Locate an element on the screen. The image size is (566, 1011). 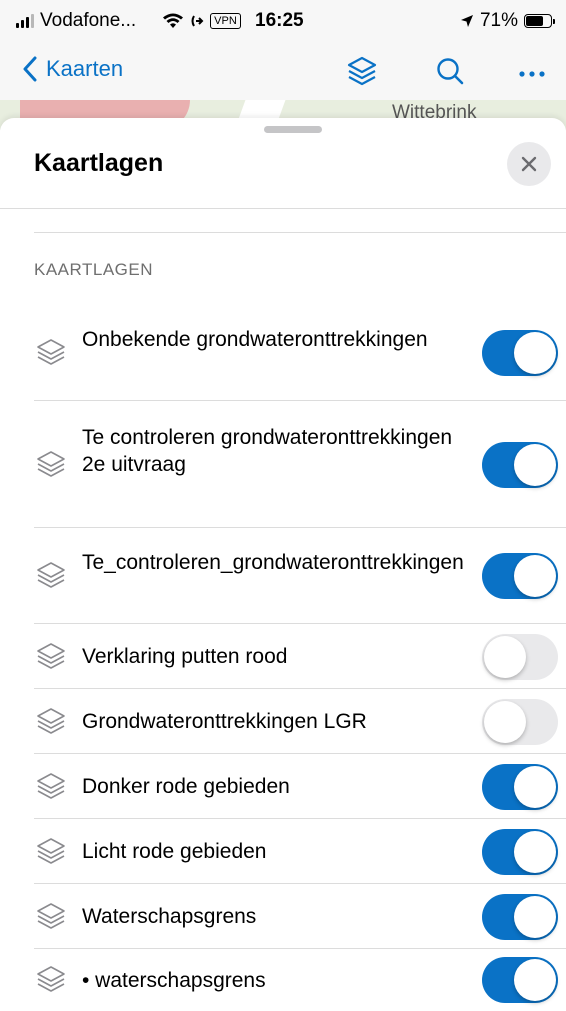
status-left: Vodafone... VPN is located at coordinates (128, 21).